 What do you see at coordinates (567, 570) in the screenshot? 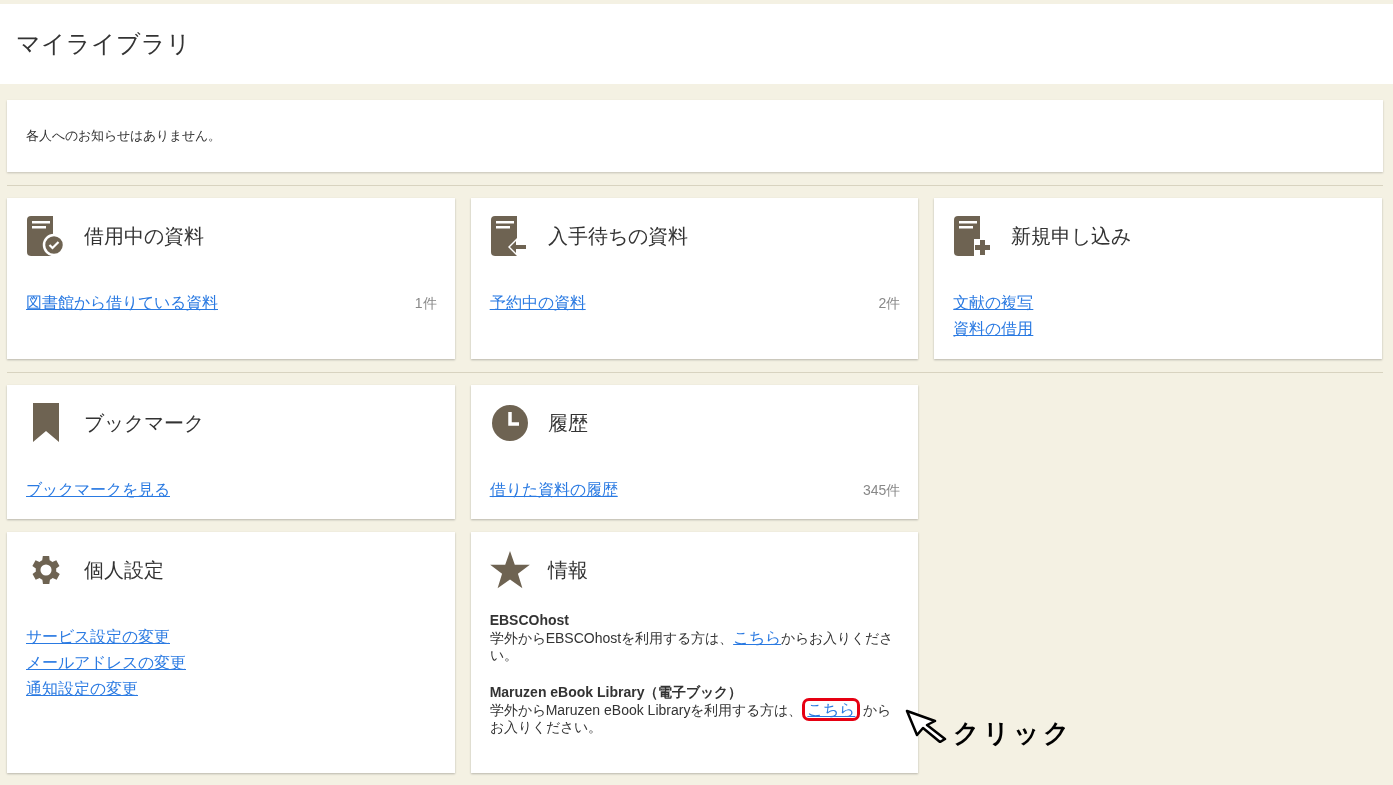
I see `card-title: 情報` at bounding box center [567, 570].